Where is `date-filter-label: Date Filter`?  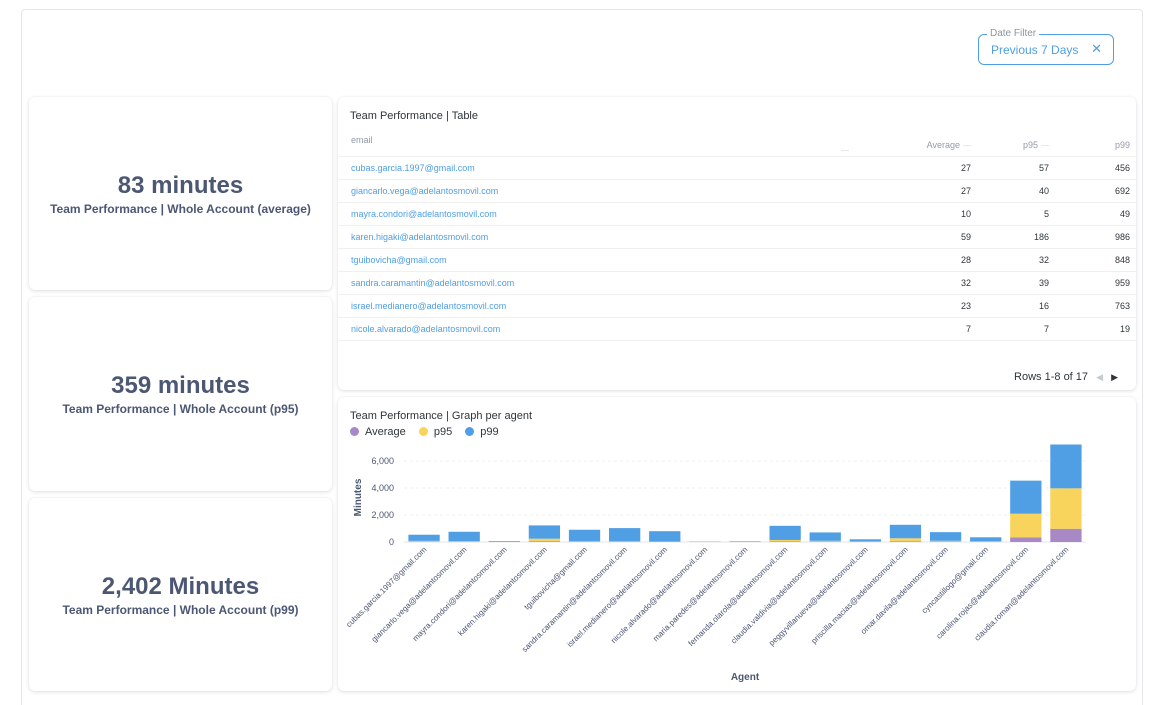
date-filter-label: Date Filter is located at coordinates (1013, 34).